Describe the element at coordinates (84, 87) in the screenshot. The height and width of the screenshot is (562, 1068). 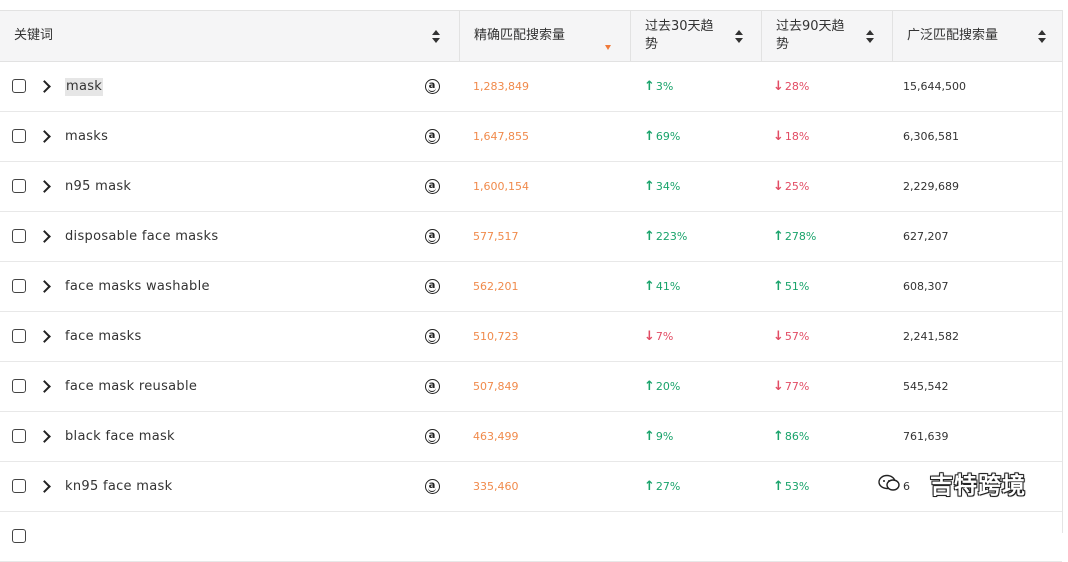
I see `keyword-cell: mask` at that location.